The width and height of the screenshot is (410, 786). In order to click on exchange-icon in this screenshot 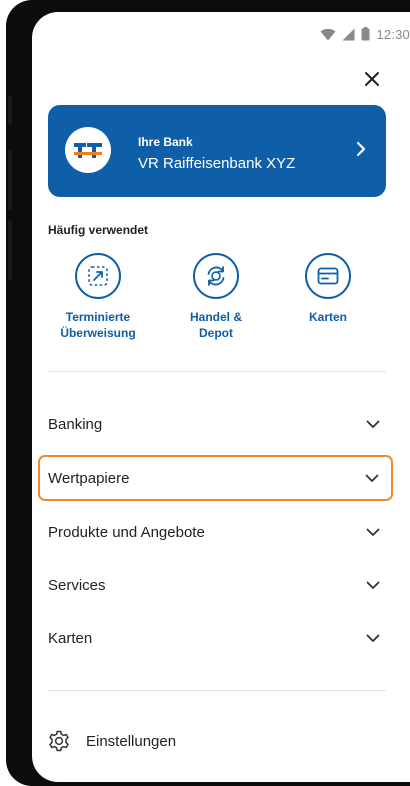, I will do `click(216, 276)`.